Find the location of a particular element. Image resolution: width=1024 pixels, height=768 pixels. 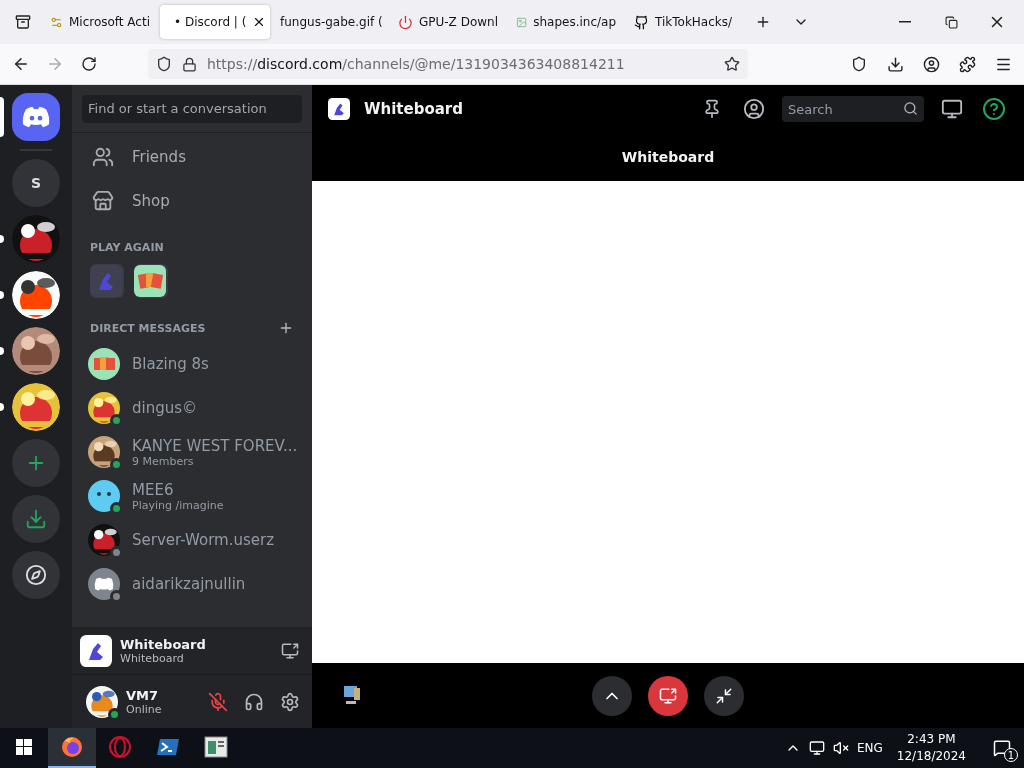

pin-icon is located at coordinates (712, 109).